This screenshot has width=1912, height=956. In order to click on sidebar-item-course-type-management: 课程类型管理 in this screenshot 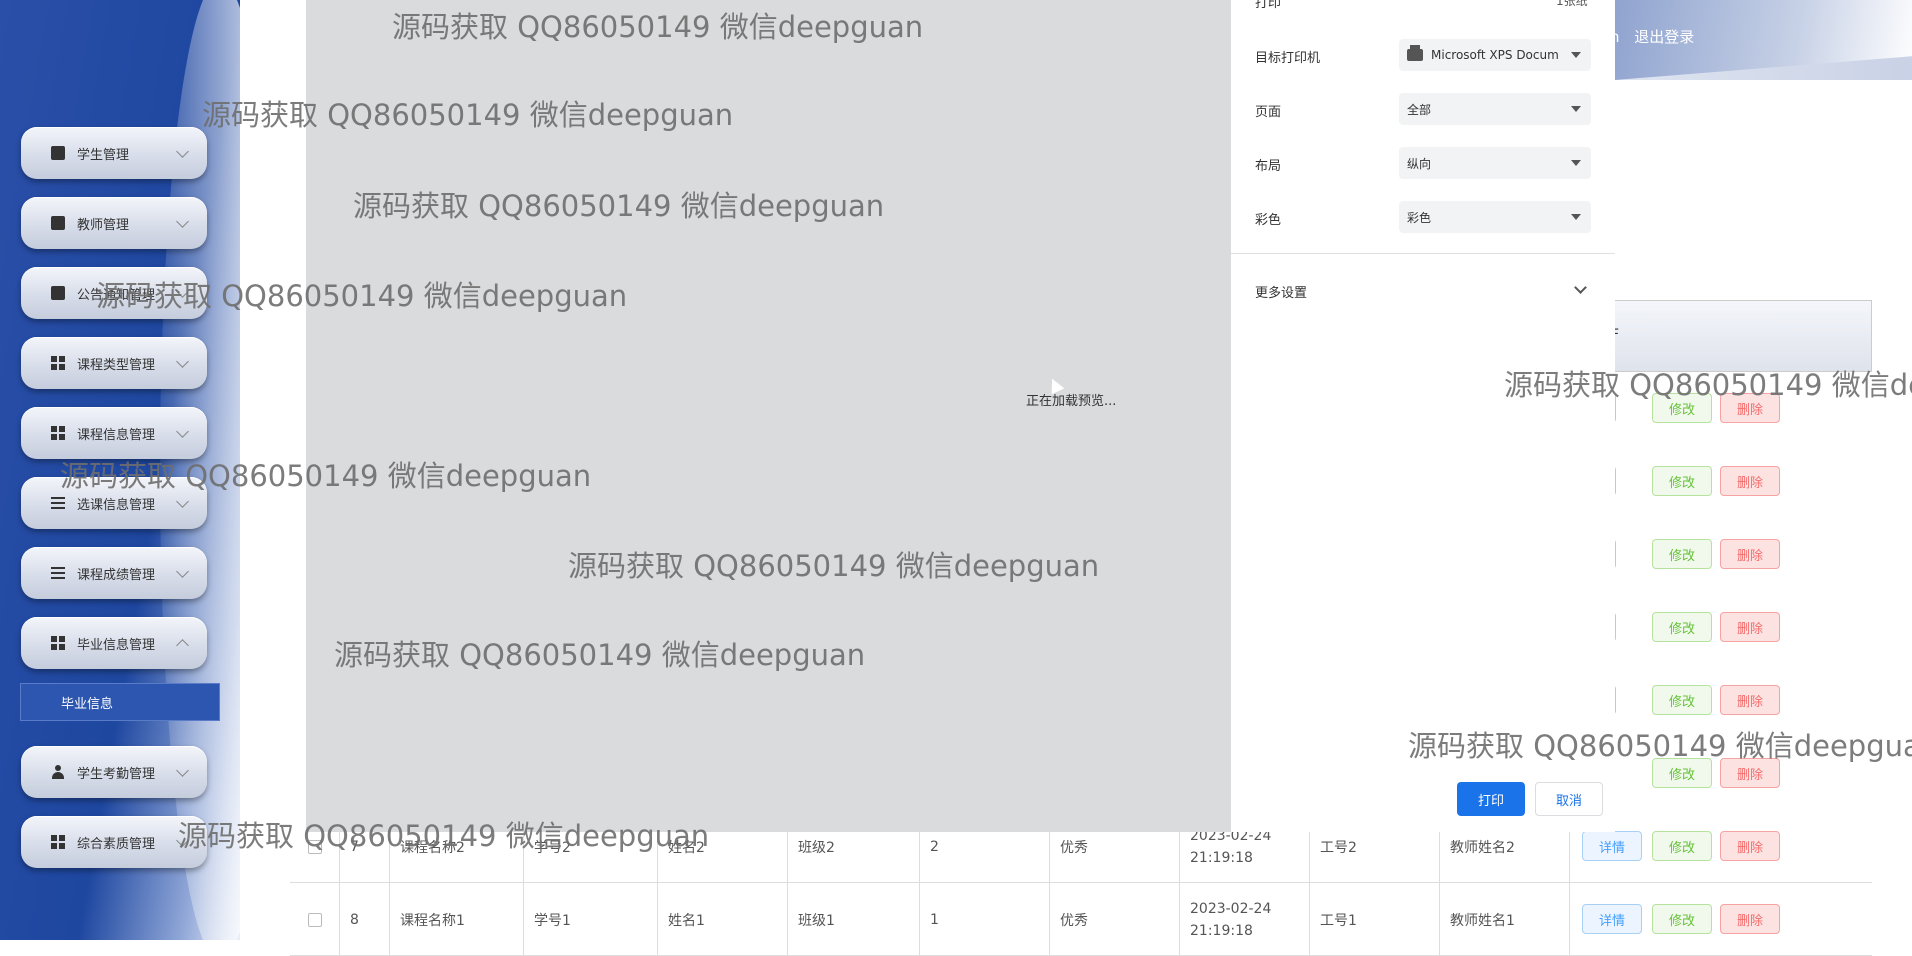, I will do `click(114, 363)`.